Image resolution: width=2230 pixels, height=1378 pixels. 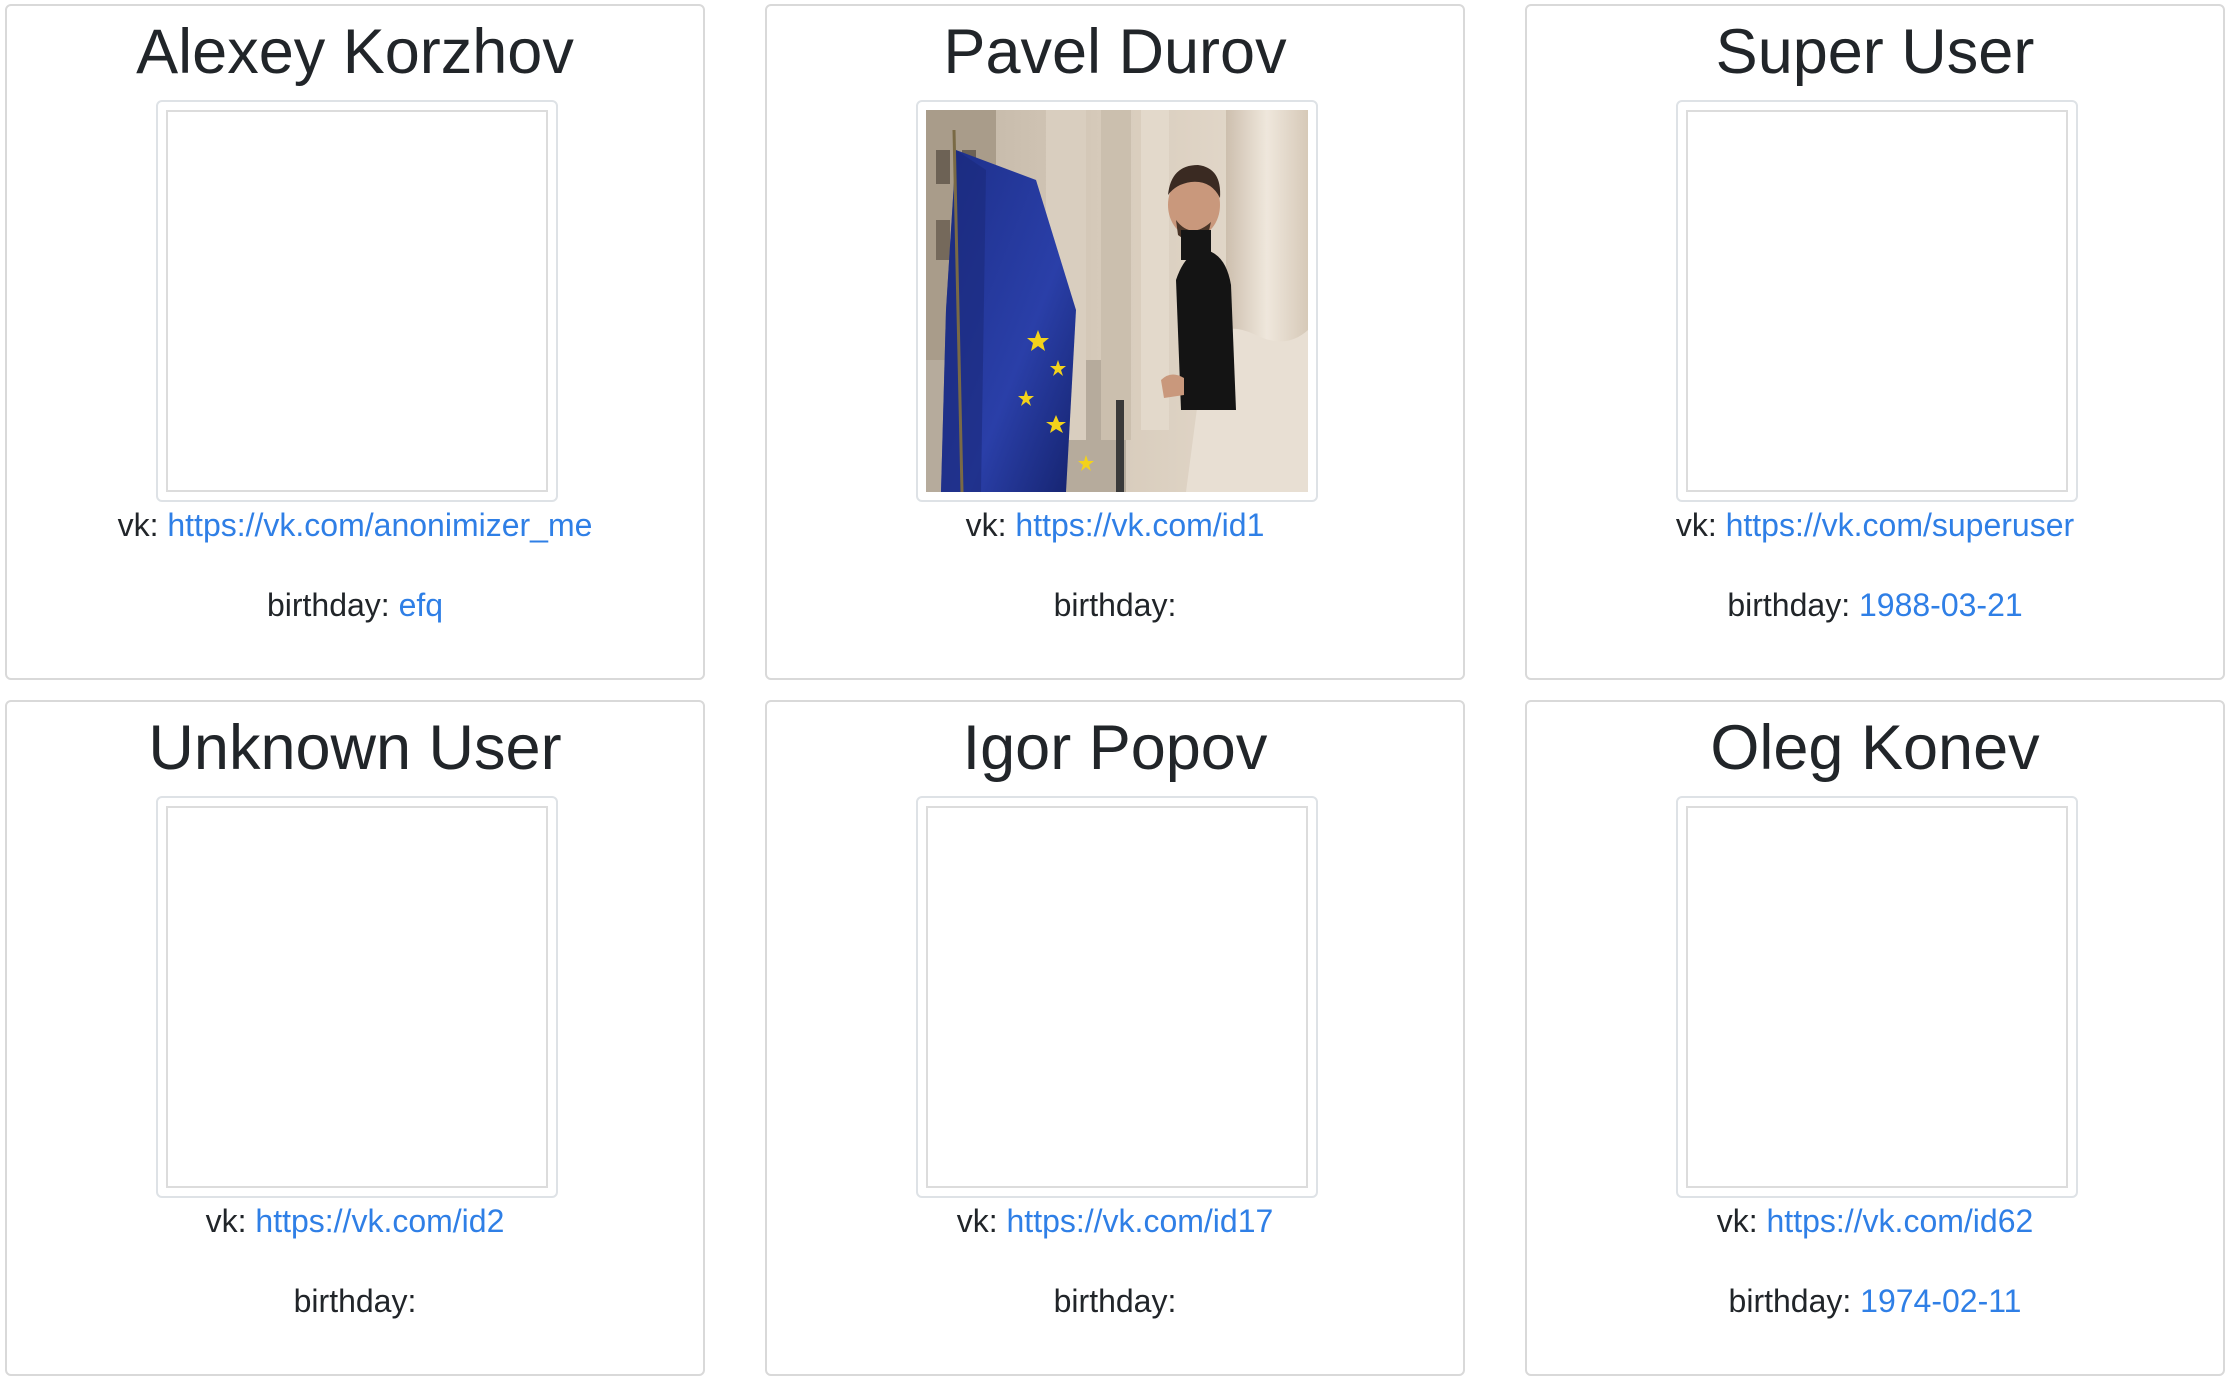 I want to click on profile-photo-image, so click(x=1117, y=301).